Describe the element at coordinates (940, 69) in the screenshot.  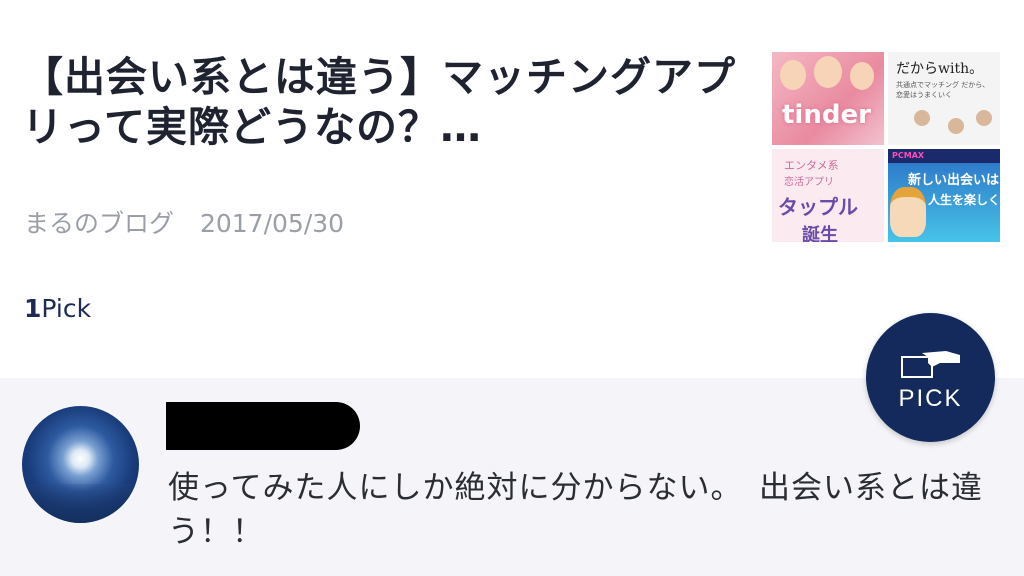
I see `thumbnail-with-title: だからwith。` at that location.